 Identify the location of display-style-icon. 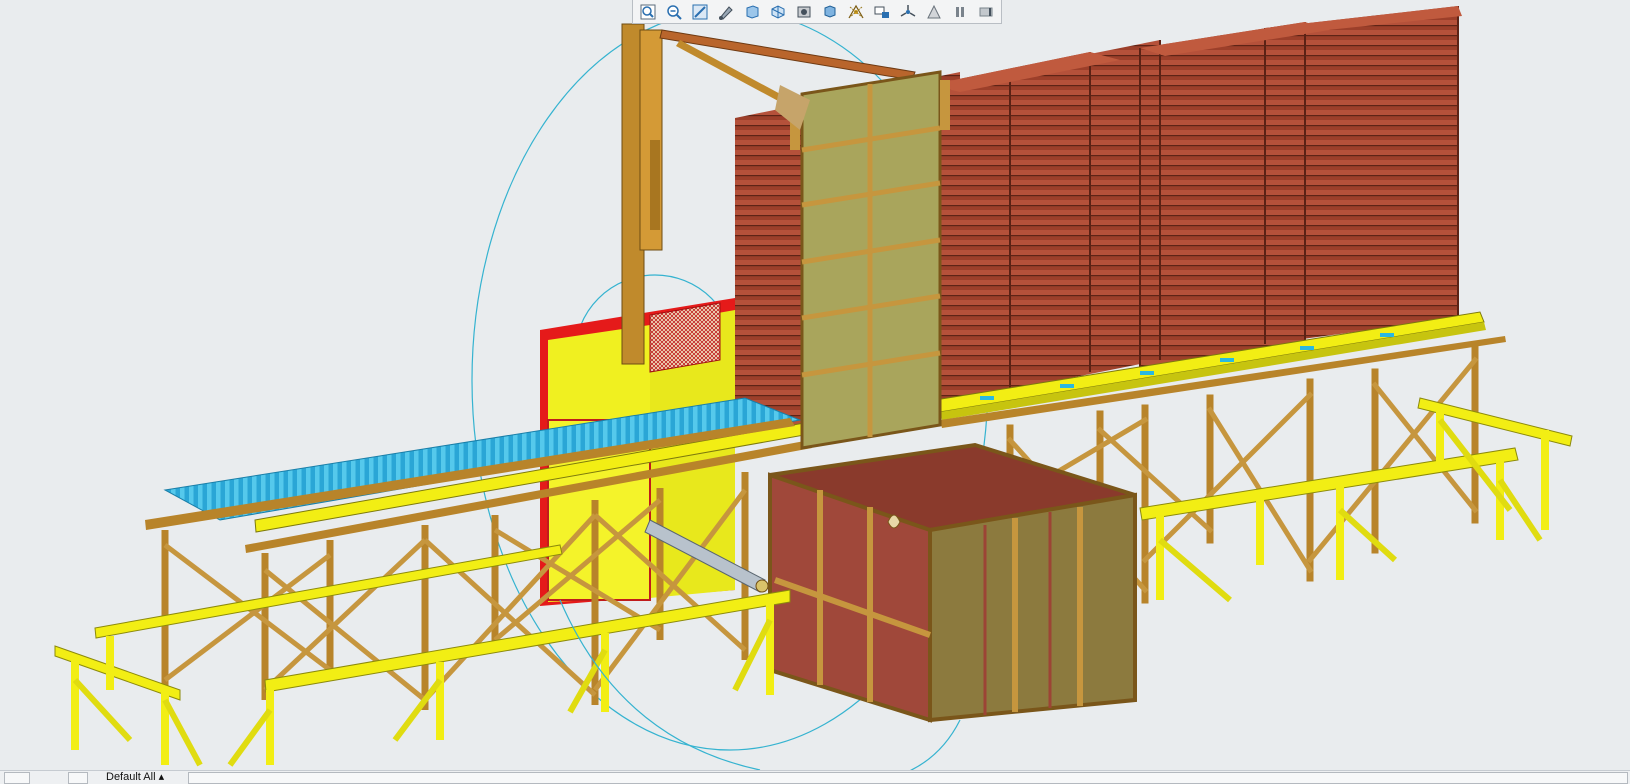
(752, 11).